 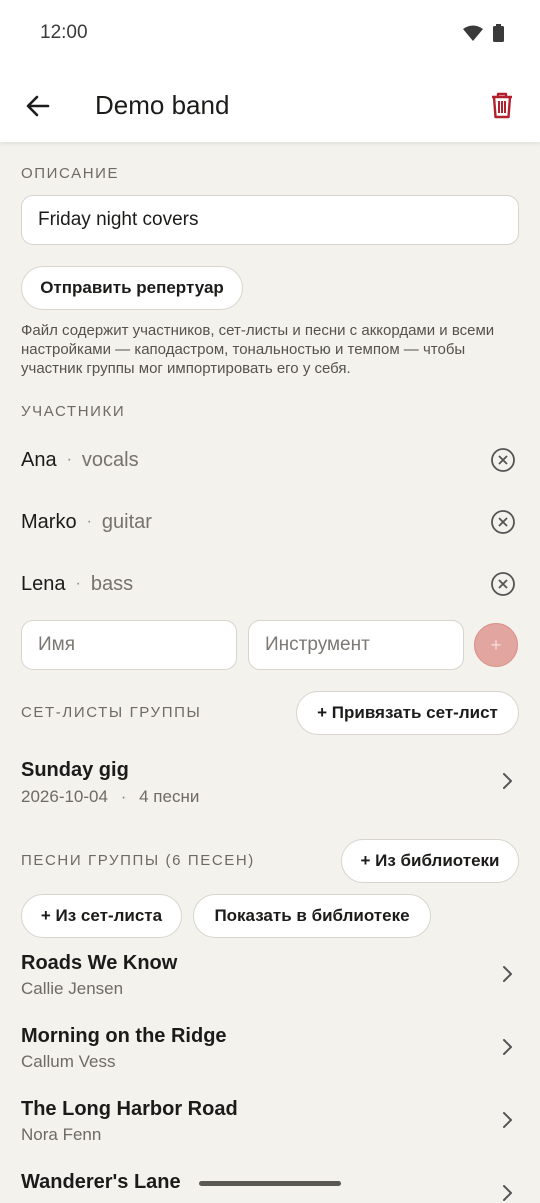 What do you see at coordinates (271, 522) in the screenshot?
I see `member-row: Marko · guitar` at bounding box center [271, 522].